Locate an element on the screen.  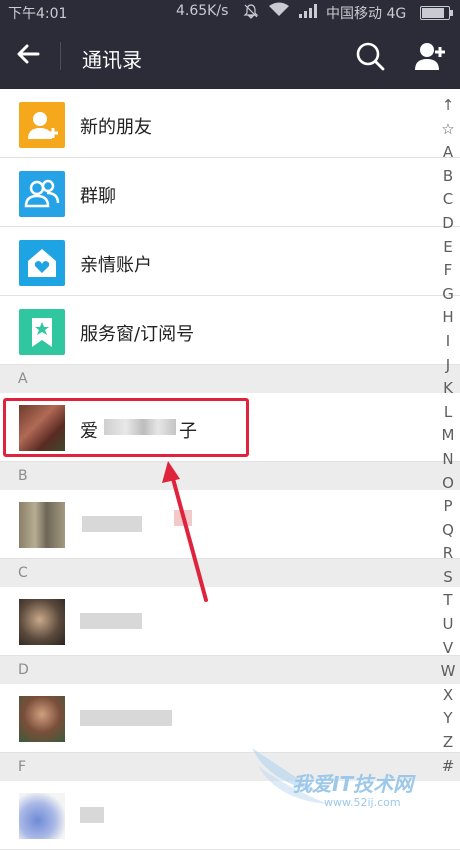
index-letter: E is located at coordinates (448, 248).